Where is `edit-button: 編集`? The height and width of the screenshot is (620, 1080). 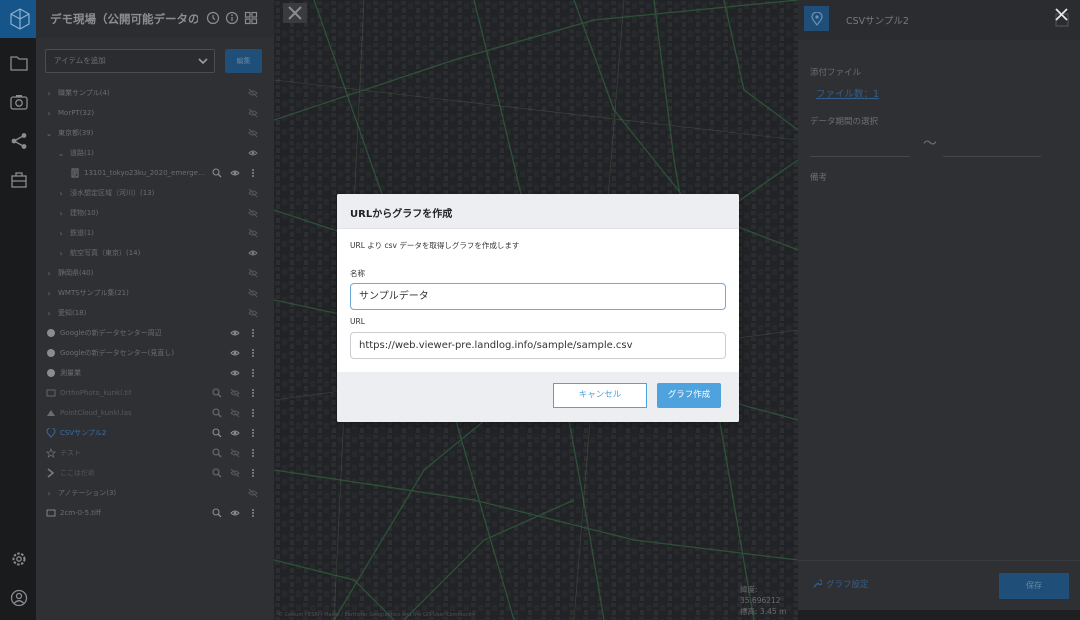 edit-button: 編集 is located at coordinates (243, 61).